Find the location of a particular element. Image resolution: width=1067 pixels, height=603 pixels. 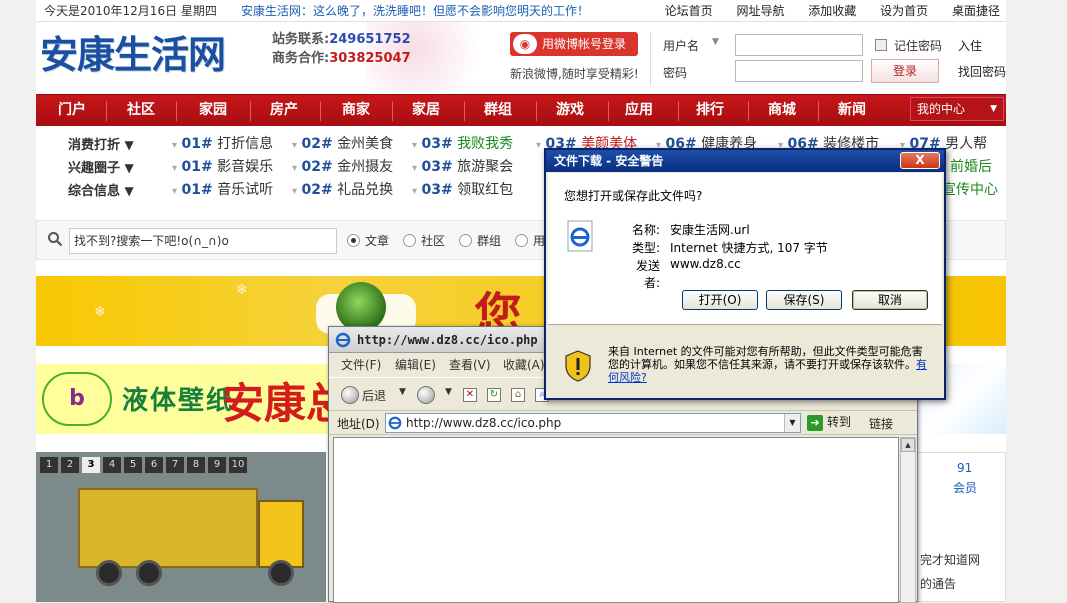

subnav-link: ▾ 03# 旅游聚会 is located at coordinates (462, 166).